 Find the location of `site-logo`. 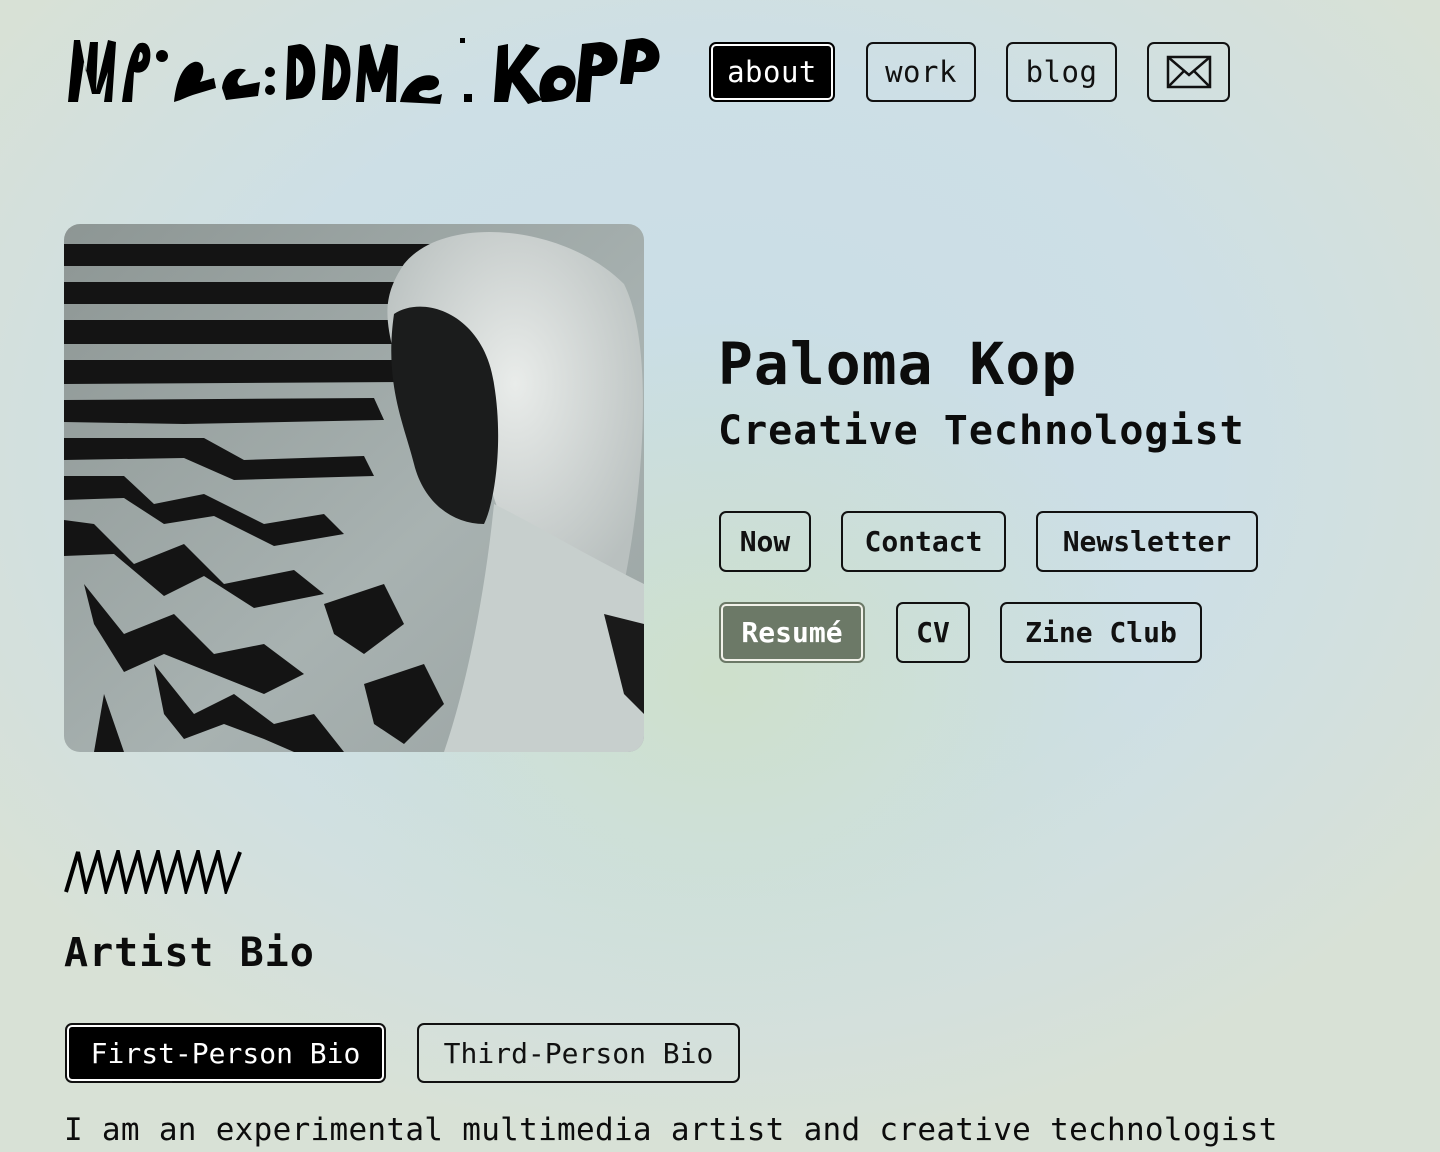

site-logo is located at coordinates (364, 72).